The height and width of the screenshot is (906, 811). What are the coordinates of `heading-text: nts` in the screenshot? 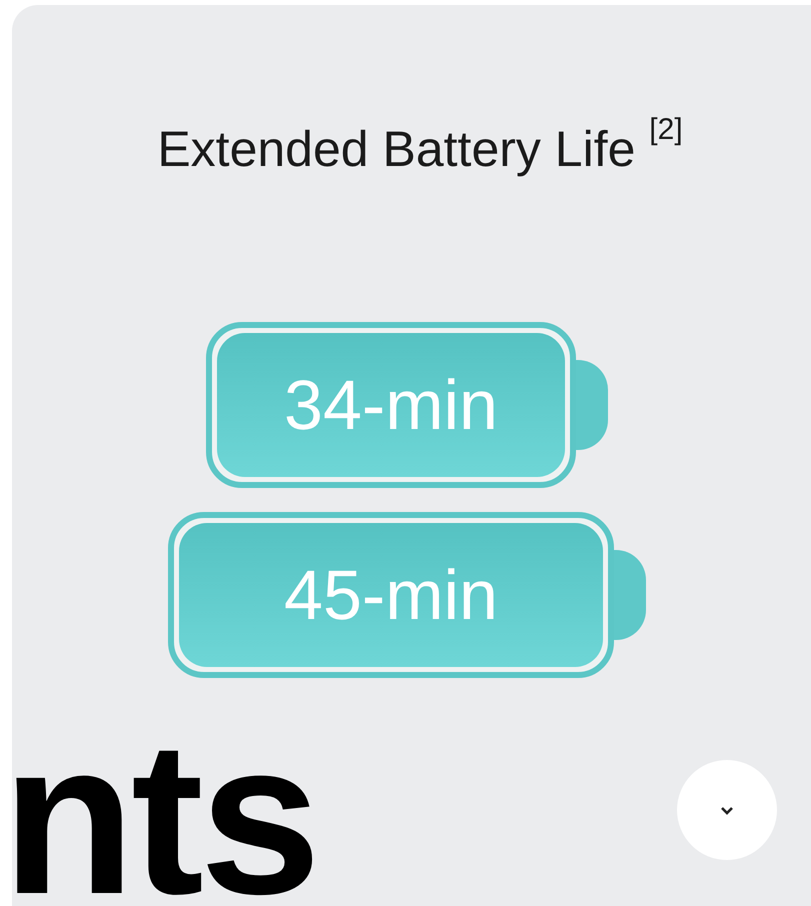 It's located at (159, 808).